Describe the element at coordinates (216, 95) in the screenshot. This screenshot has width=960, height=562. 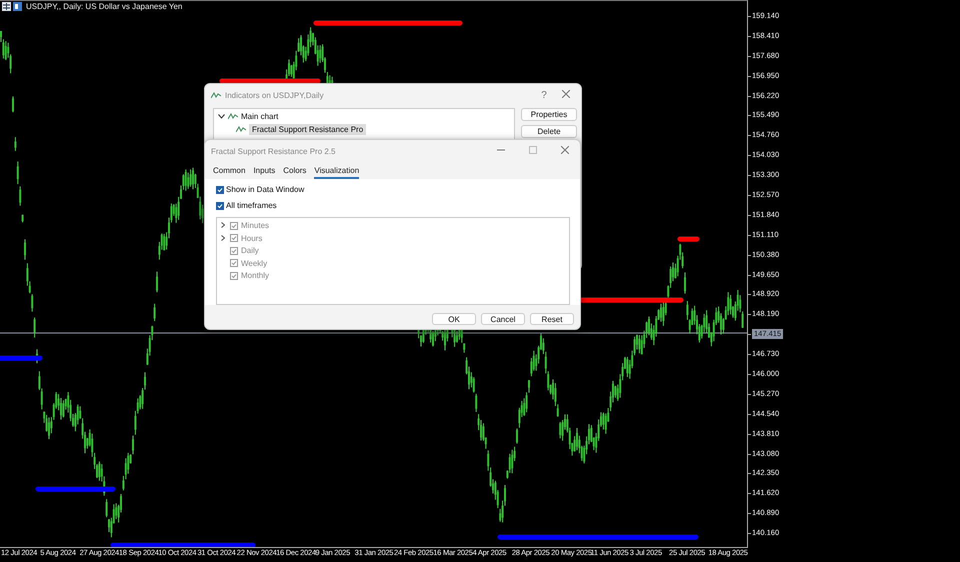
I see `indicator-icon` at that location.